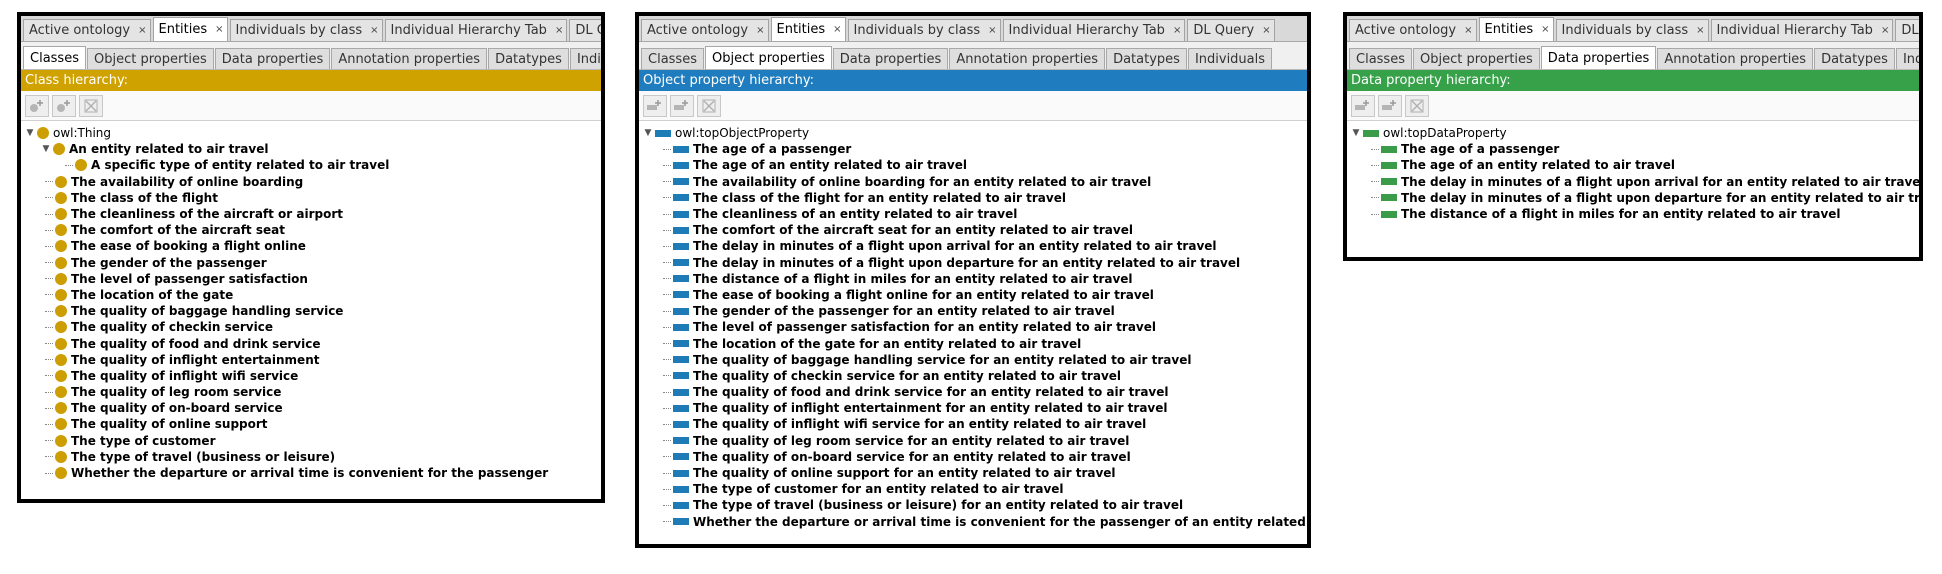  What do you see at coordinates (311, 198) in the screenshot?
I see `tree-item: The class of the flight` at bounding box center [311, 198].